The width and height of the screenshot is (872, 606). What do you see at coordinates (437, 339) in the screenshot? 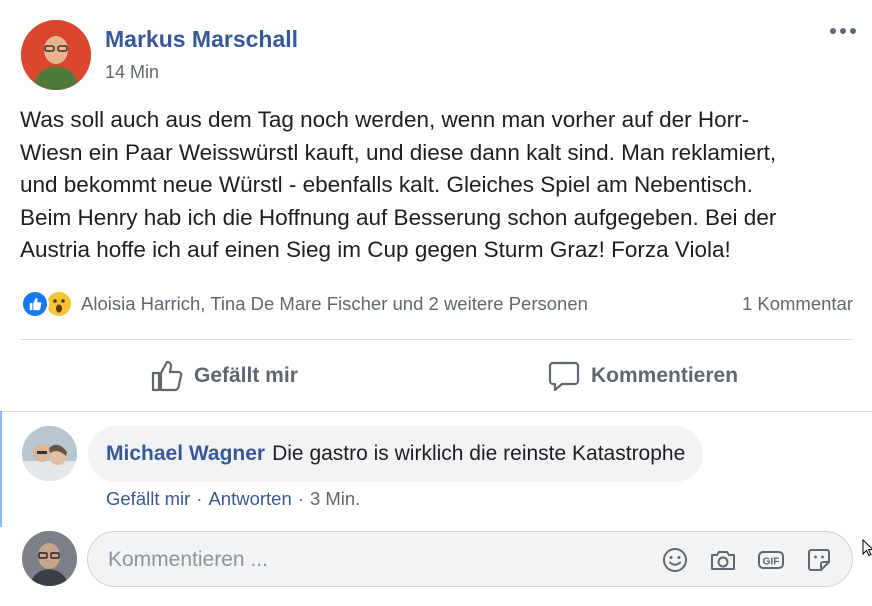
I see `divider` at bounding box center [437, 339].